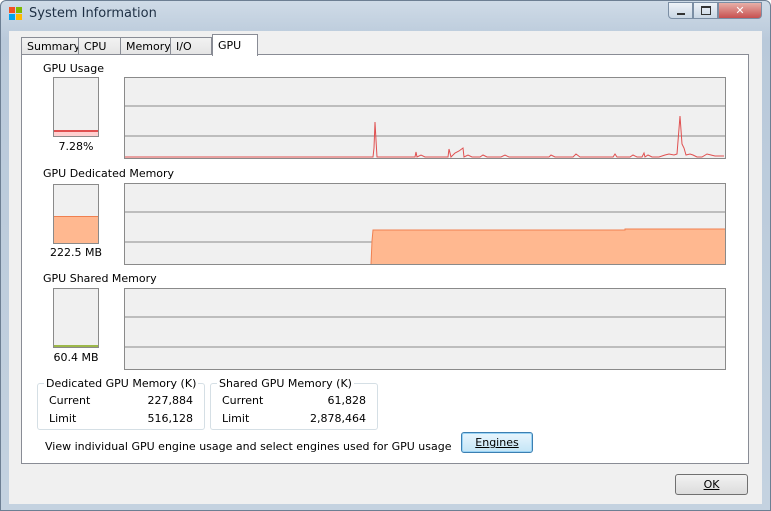  Describe the element at coordinates (76, 357) in the screenshot. I see `gpu-shared-memory-value: 60.4 MB` at that location.